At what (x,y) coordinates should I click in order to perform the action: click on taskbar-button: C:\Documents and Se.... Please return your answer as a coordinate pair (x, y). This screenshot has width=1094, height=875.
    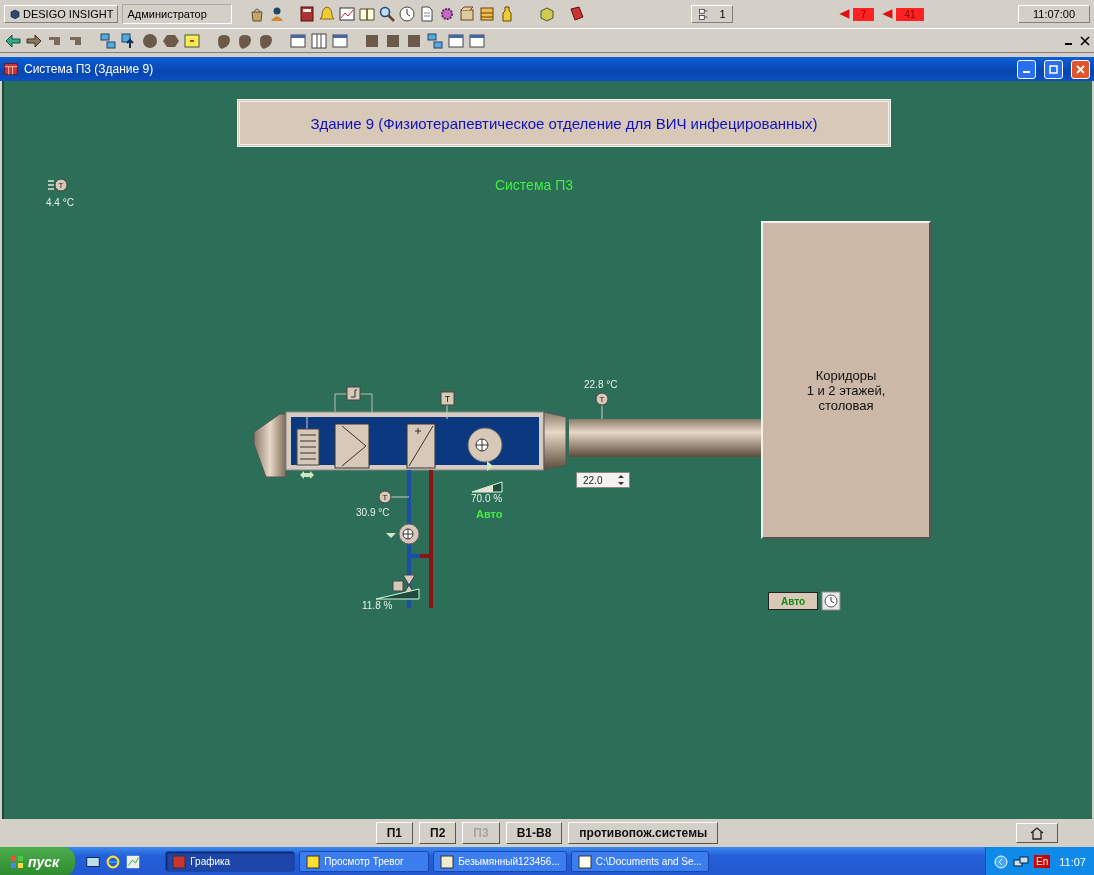
    Looking at the image, I should click on (639, 861).